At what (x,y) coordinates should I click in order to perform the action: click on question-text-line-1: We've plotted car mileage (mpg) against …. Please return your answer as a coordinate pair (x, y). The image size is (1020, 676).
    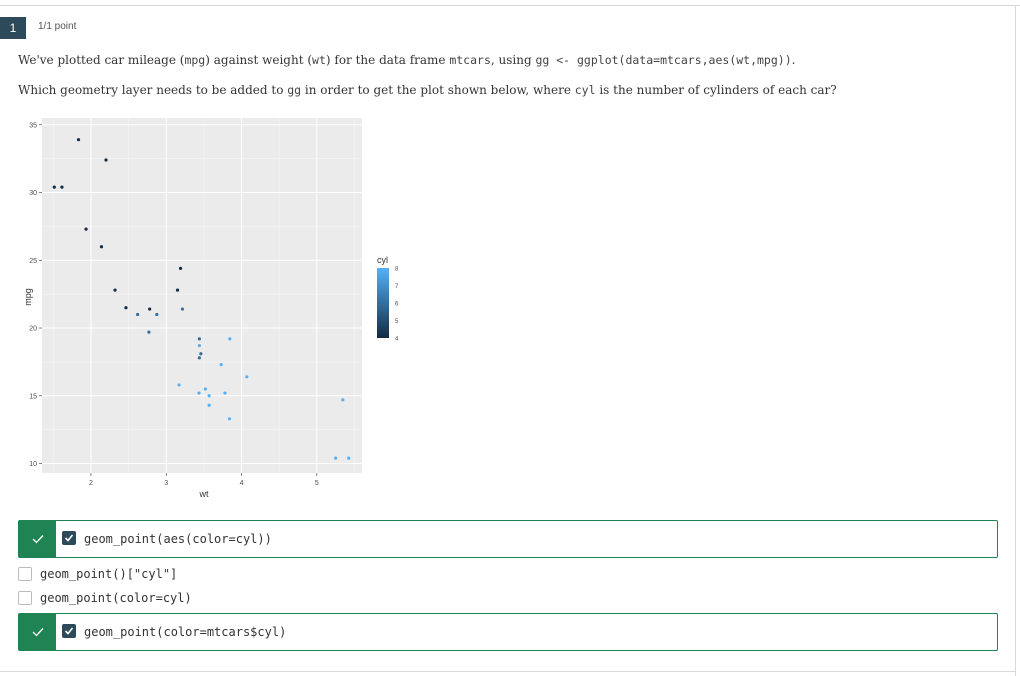
    Looking at the image, I should click on (407, 60).